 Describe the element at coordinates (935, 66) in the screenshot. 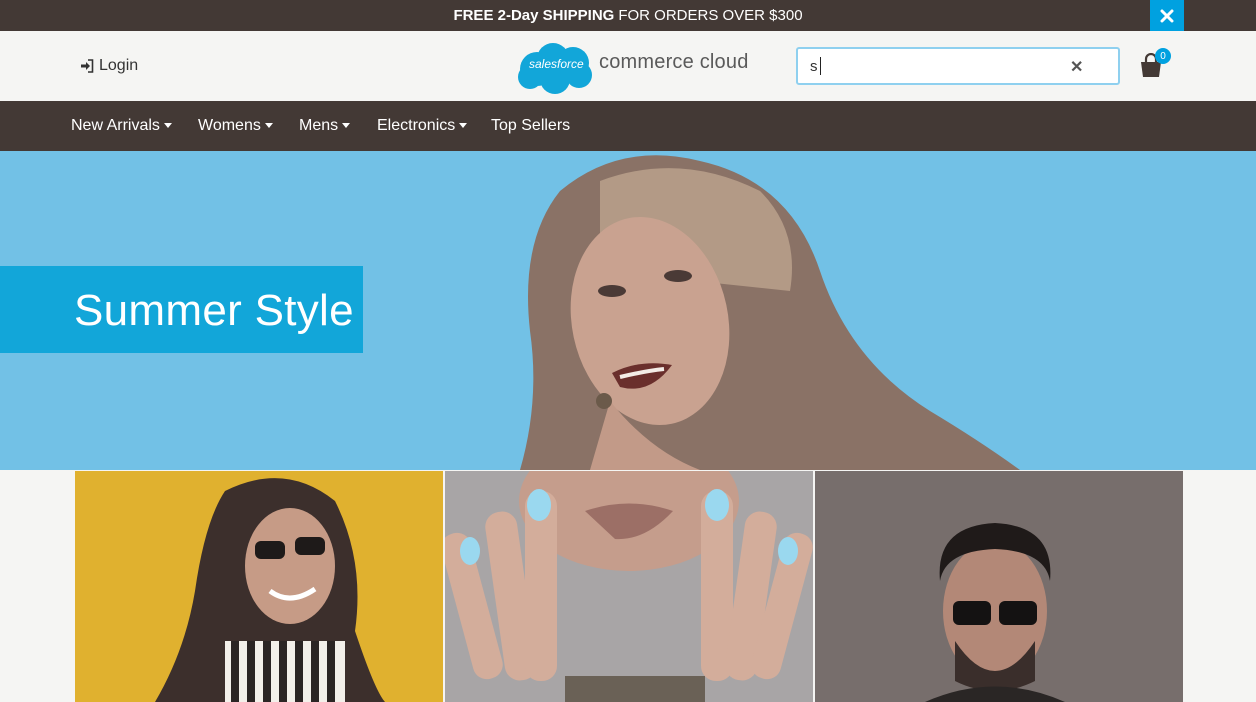

I see `search-input` at that location.